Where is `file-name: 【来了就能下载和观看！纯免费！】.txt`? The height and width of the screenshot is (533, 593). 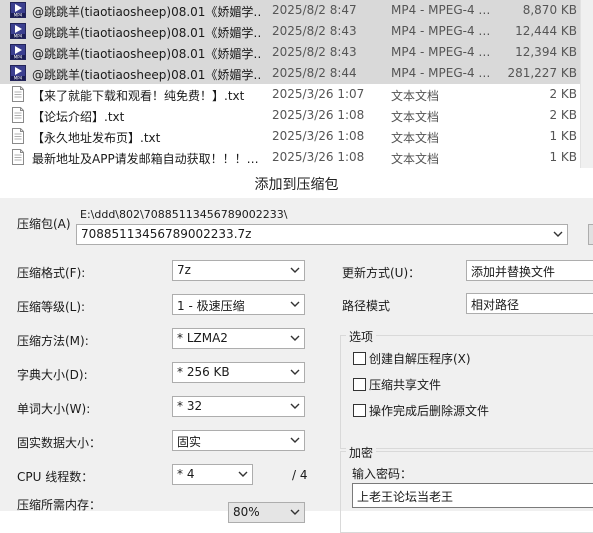 file-name: 【来了就能下载和观看！纯免费！】.txt is located at coordinates (138, 96).